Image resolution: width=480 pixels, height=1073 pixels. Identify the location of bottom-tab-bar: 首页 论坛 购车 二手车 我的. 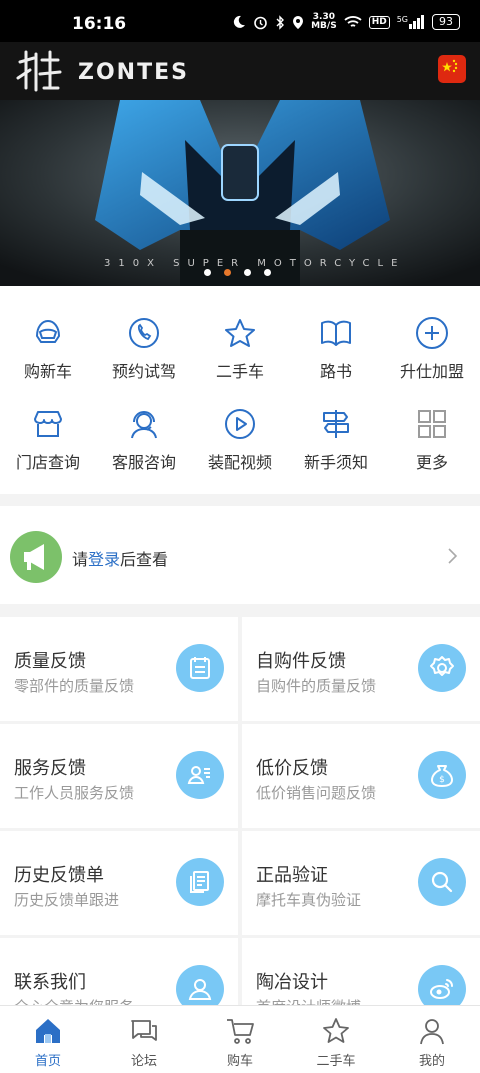
(240, 1039).